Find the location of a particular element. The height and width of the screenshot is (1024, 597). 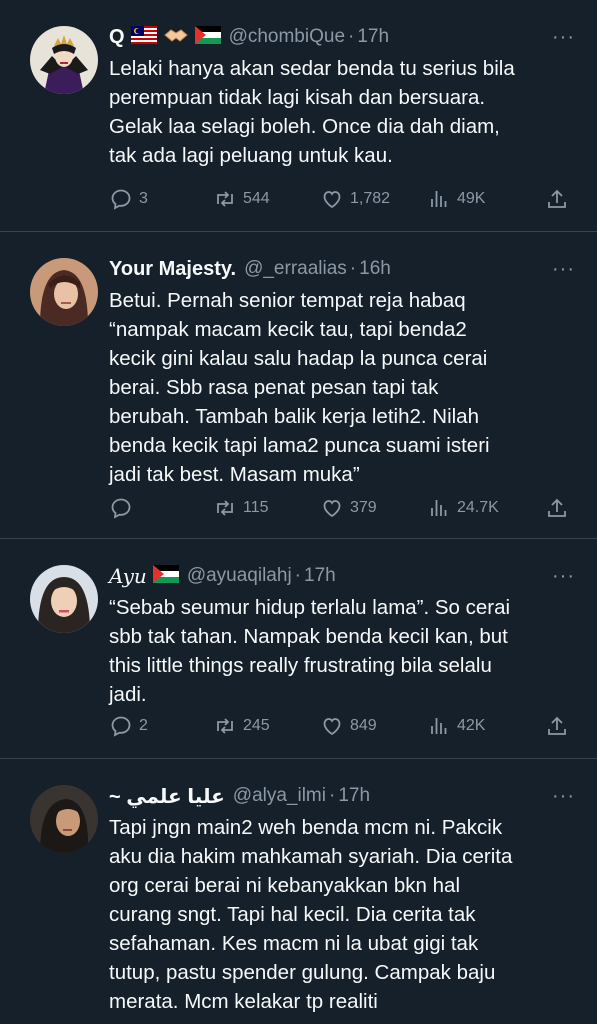

tweet-actions: 3 544 1,782 49K is located at coordinates (339, 199).